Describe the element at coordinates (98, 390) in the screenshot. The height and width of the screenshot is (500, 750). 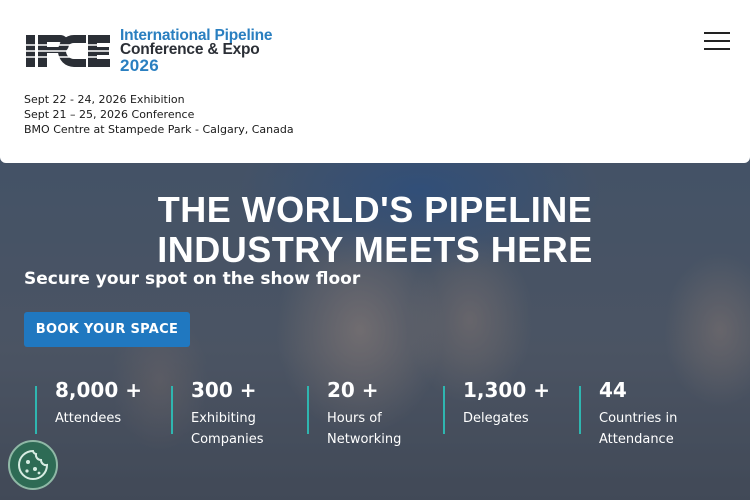
I see `stat-value: 8,000 +` at that location.